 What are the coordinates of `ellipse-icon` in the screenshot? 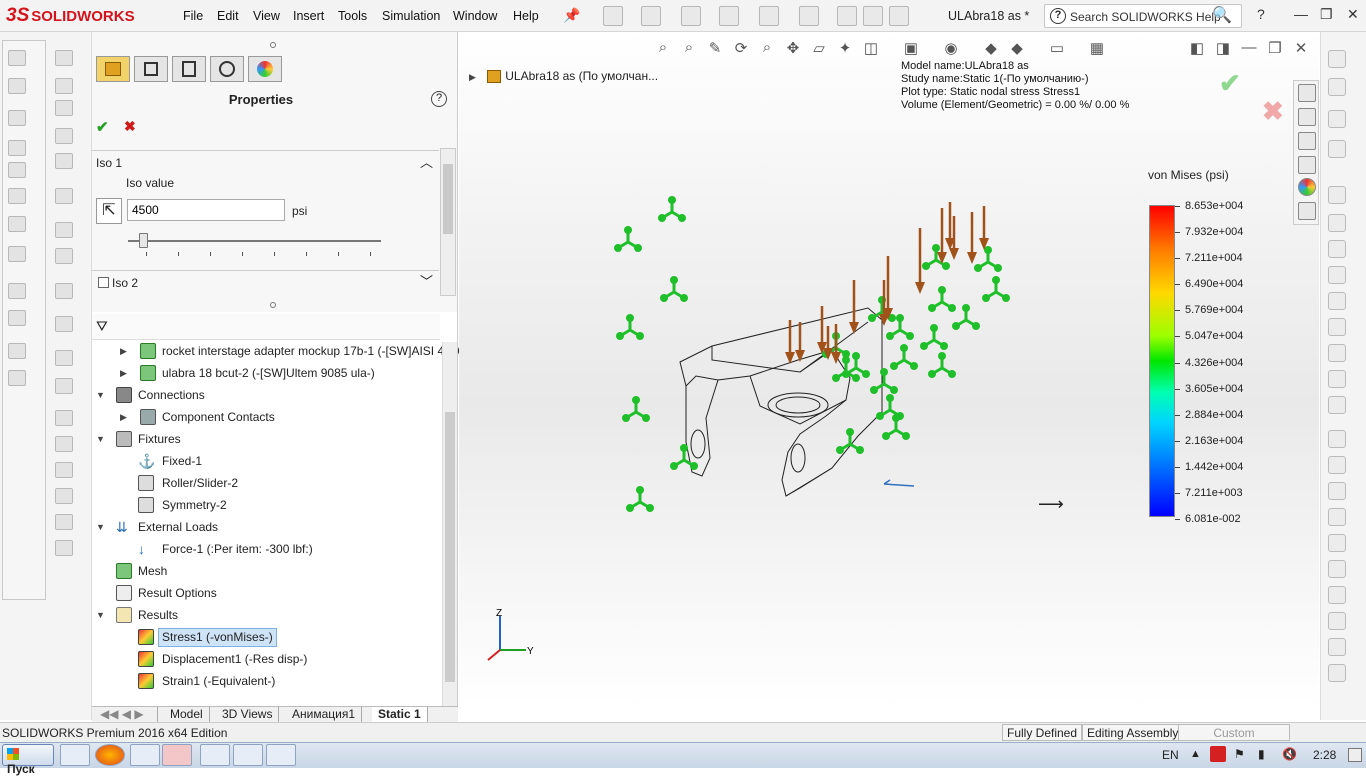 It's located at (1337, 275).